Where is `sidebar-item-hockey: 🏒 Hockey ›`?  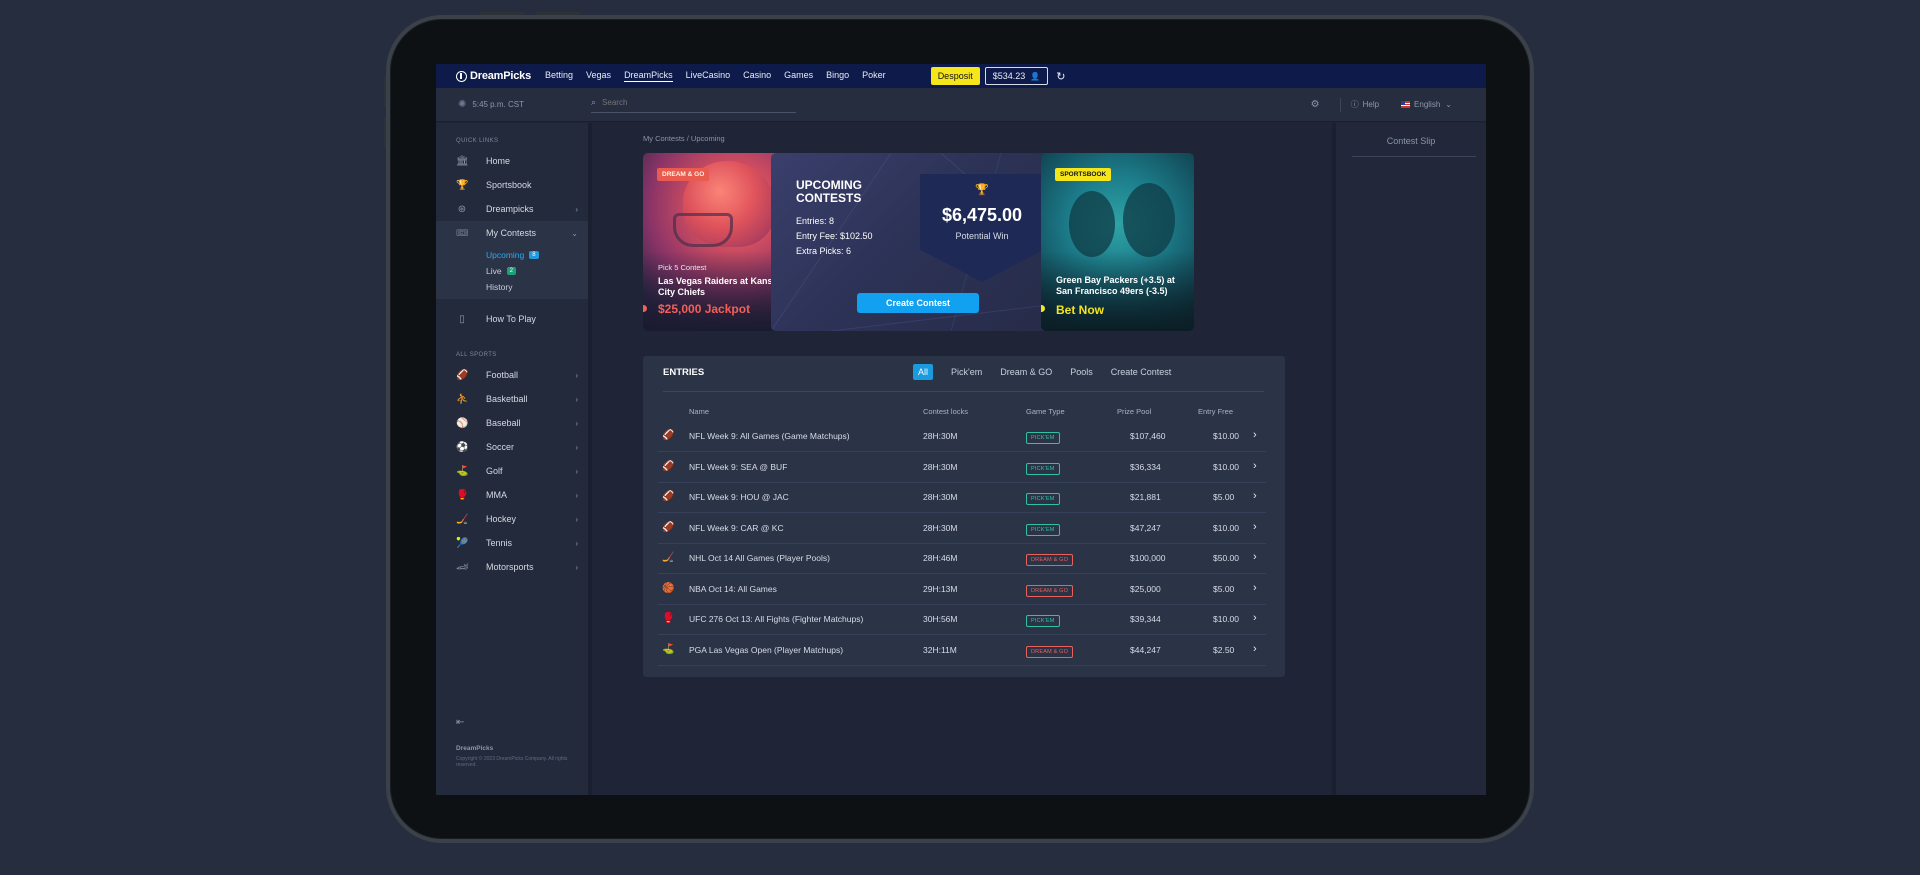 sidebar-item-hockey: 🏒 Hockey › is located at coordinates (512, 519).